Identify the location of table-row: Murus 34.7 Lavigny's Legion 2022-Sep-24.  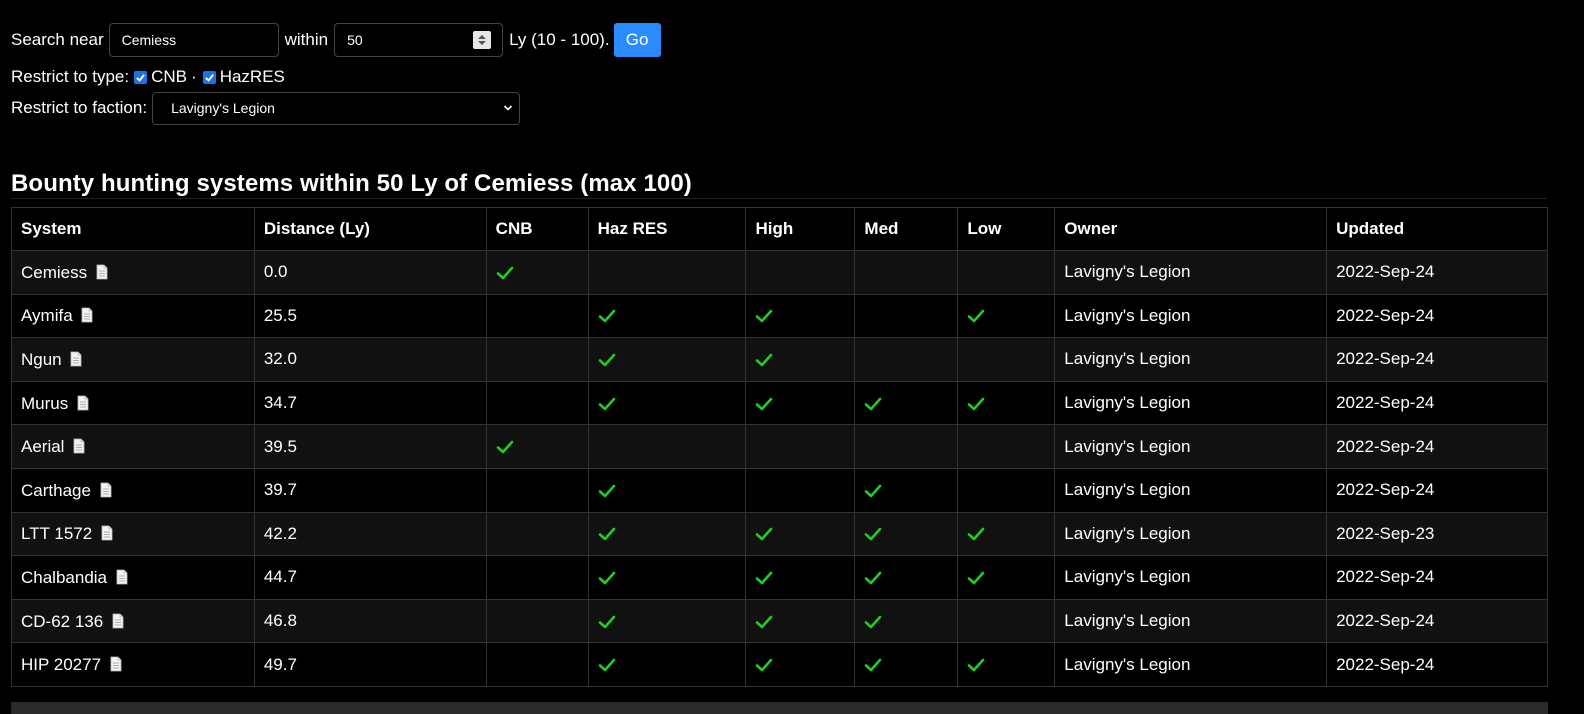
(779, 403).